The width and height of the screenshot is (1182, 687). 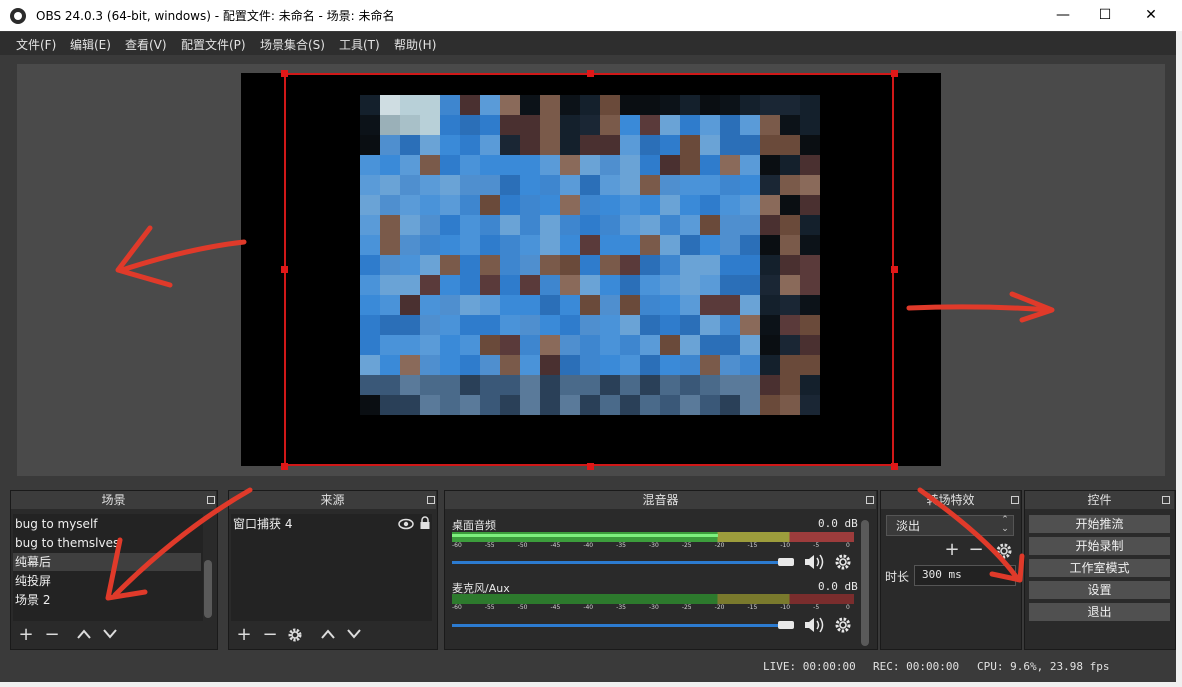 I want to click on close-button: ✕, so click(x=1151, y=15).